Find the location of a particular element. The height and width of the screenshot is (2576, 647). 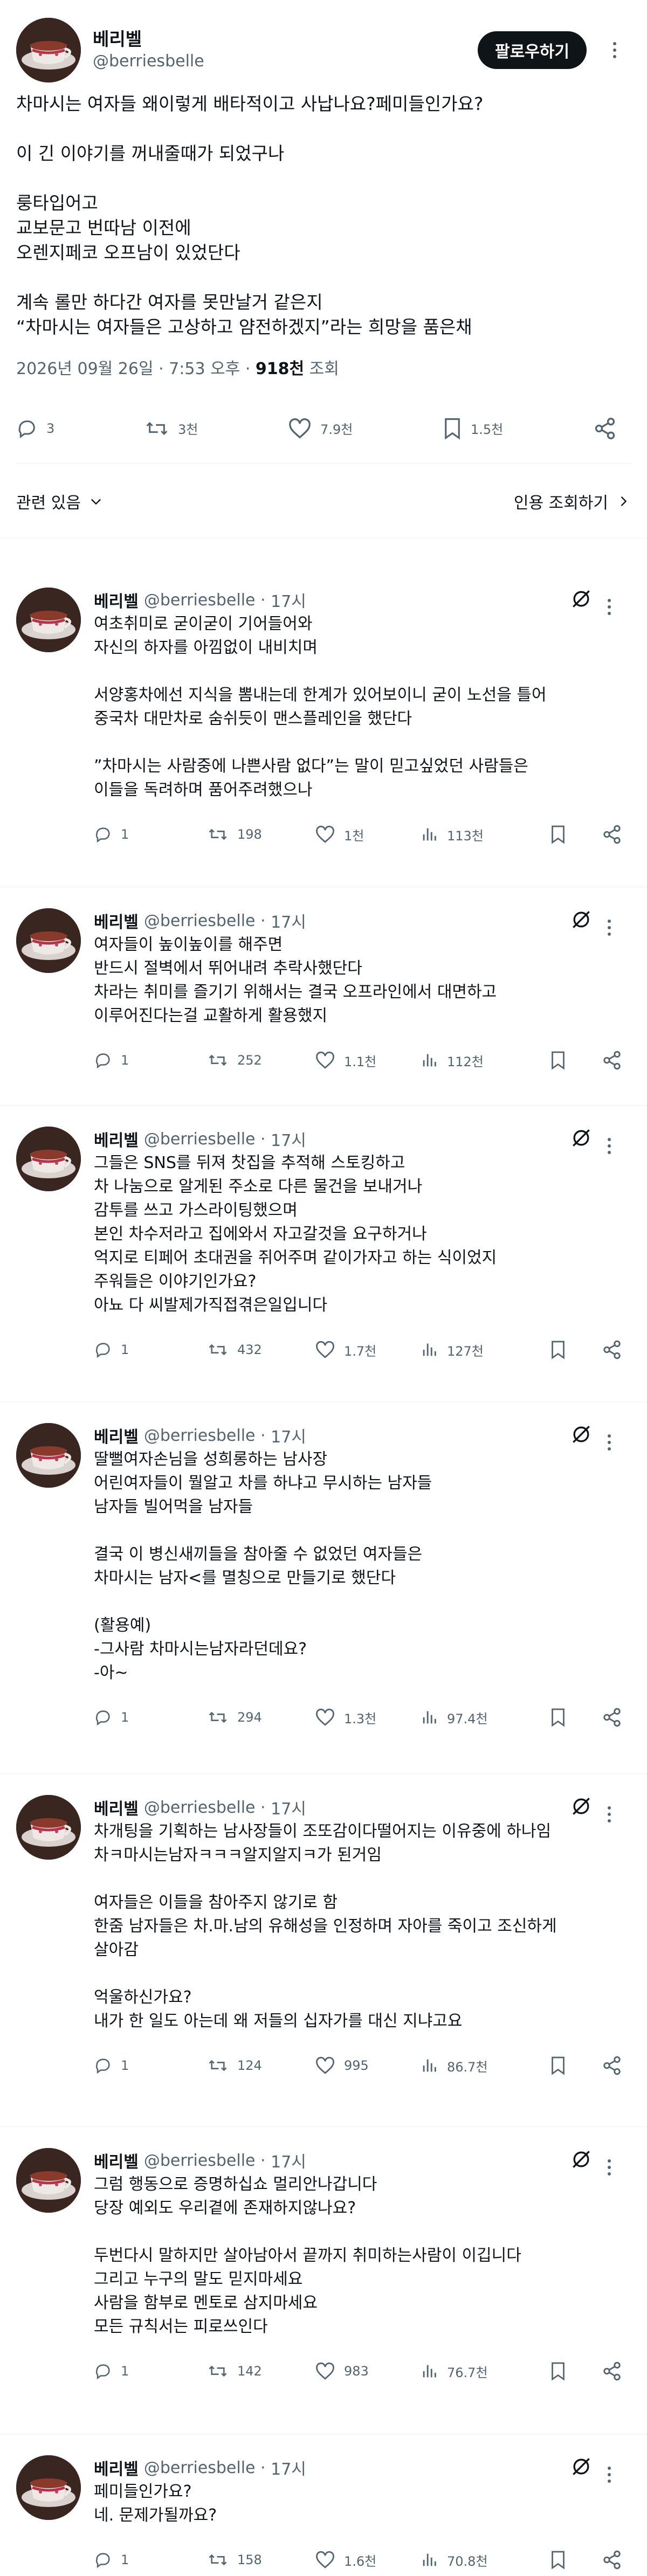

views-button: 112천 is located at coordinates (476, 1060).